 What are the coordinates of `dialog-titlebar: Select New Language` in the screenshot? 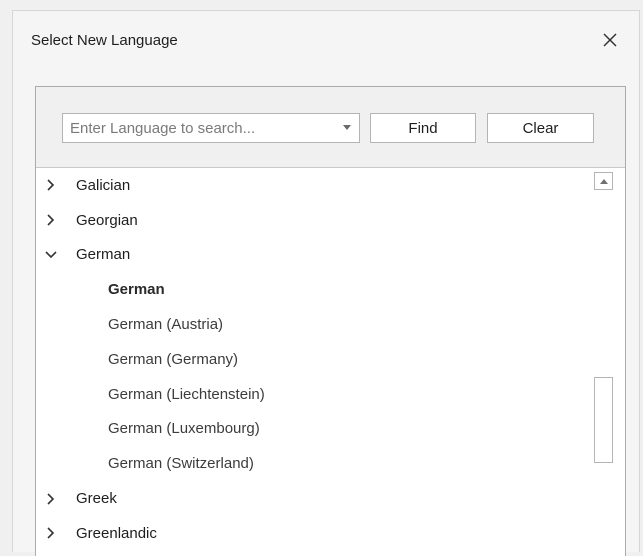 It's located at (326, 40).